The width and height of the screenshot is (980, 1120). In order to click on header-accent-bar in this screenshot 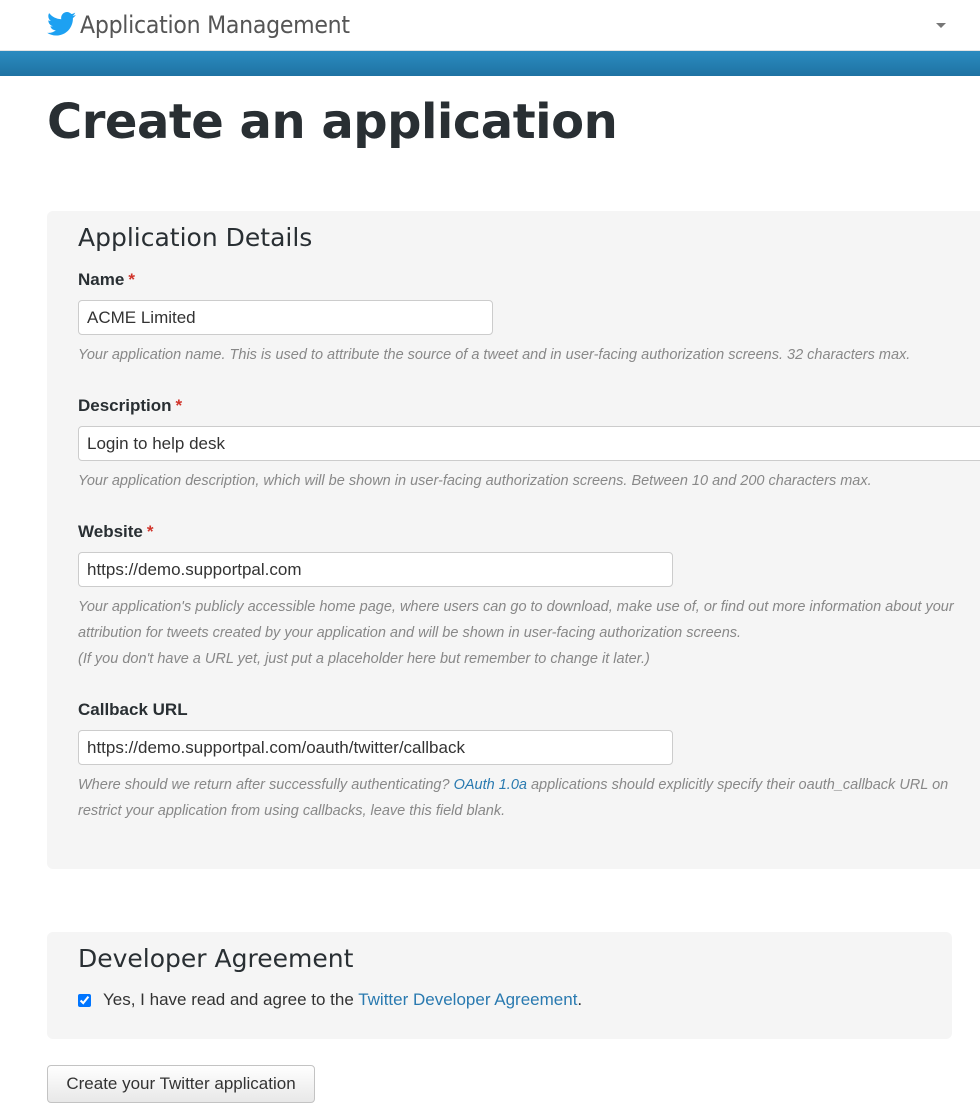, I will do `click(490, 63)`.